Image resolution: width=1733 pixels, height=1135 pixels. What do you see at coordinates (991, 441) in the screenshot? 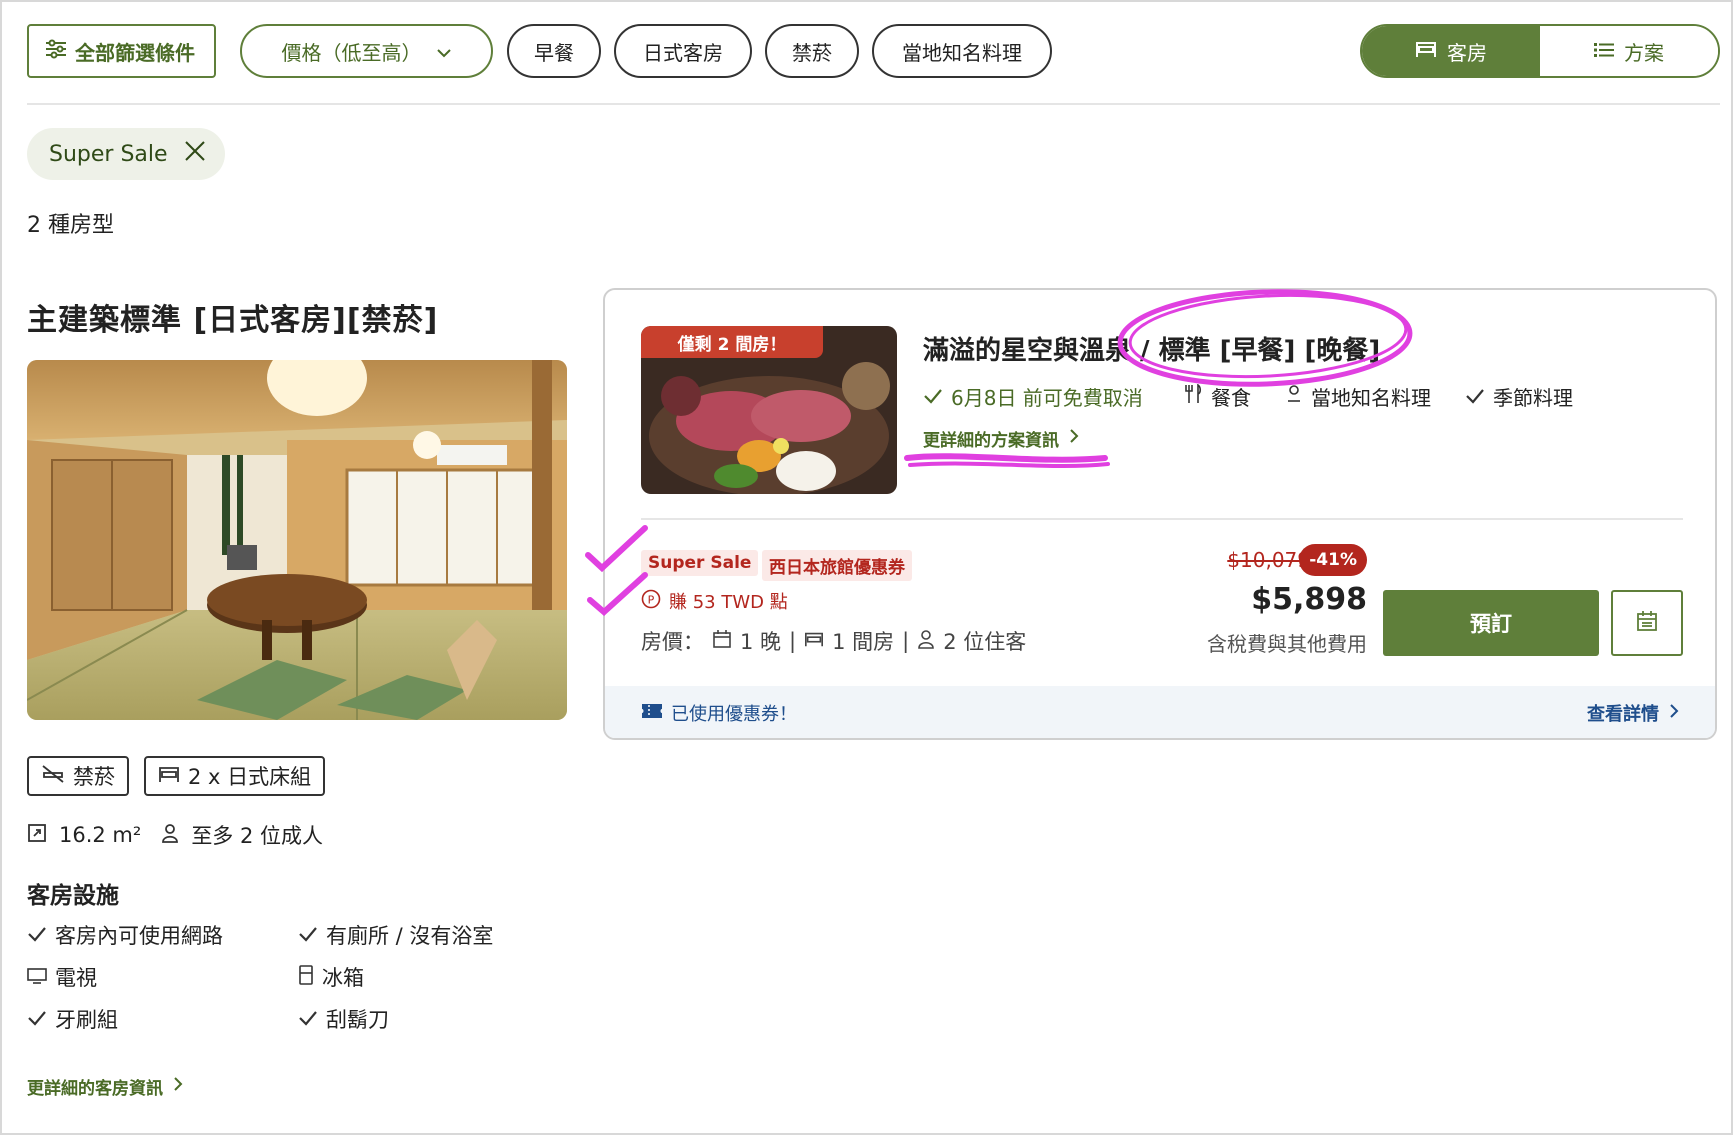
I see `more-plan-info-label: 更詳細的方案資訊` at bounding box center [991, 441].